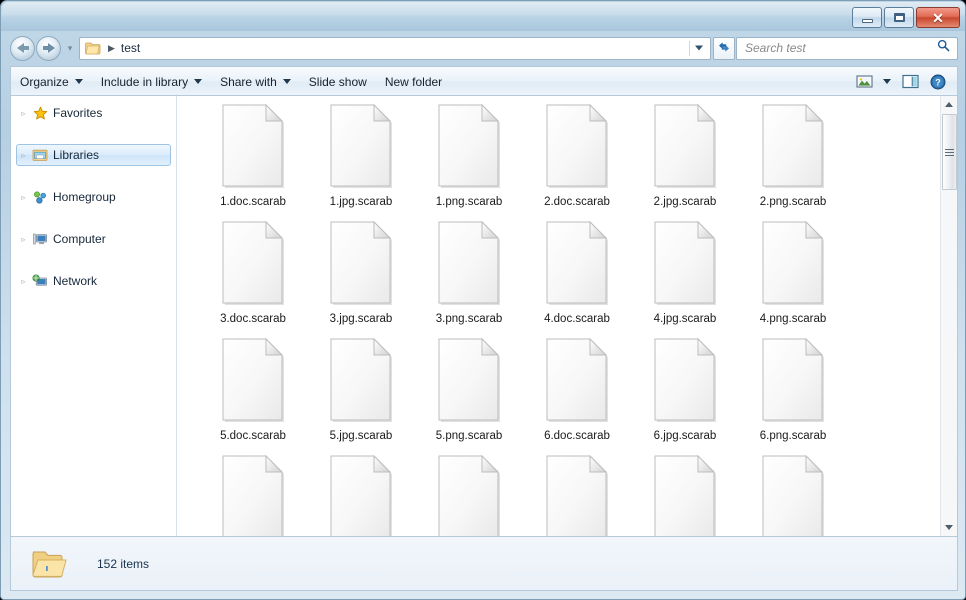 The height and width of the screenshot is (600, 966). I want to click on file-name-label: 2.png.scarab, so click(793, 202).